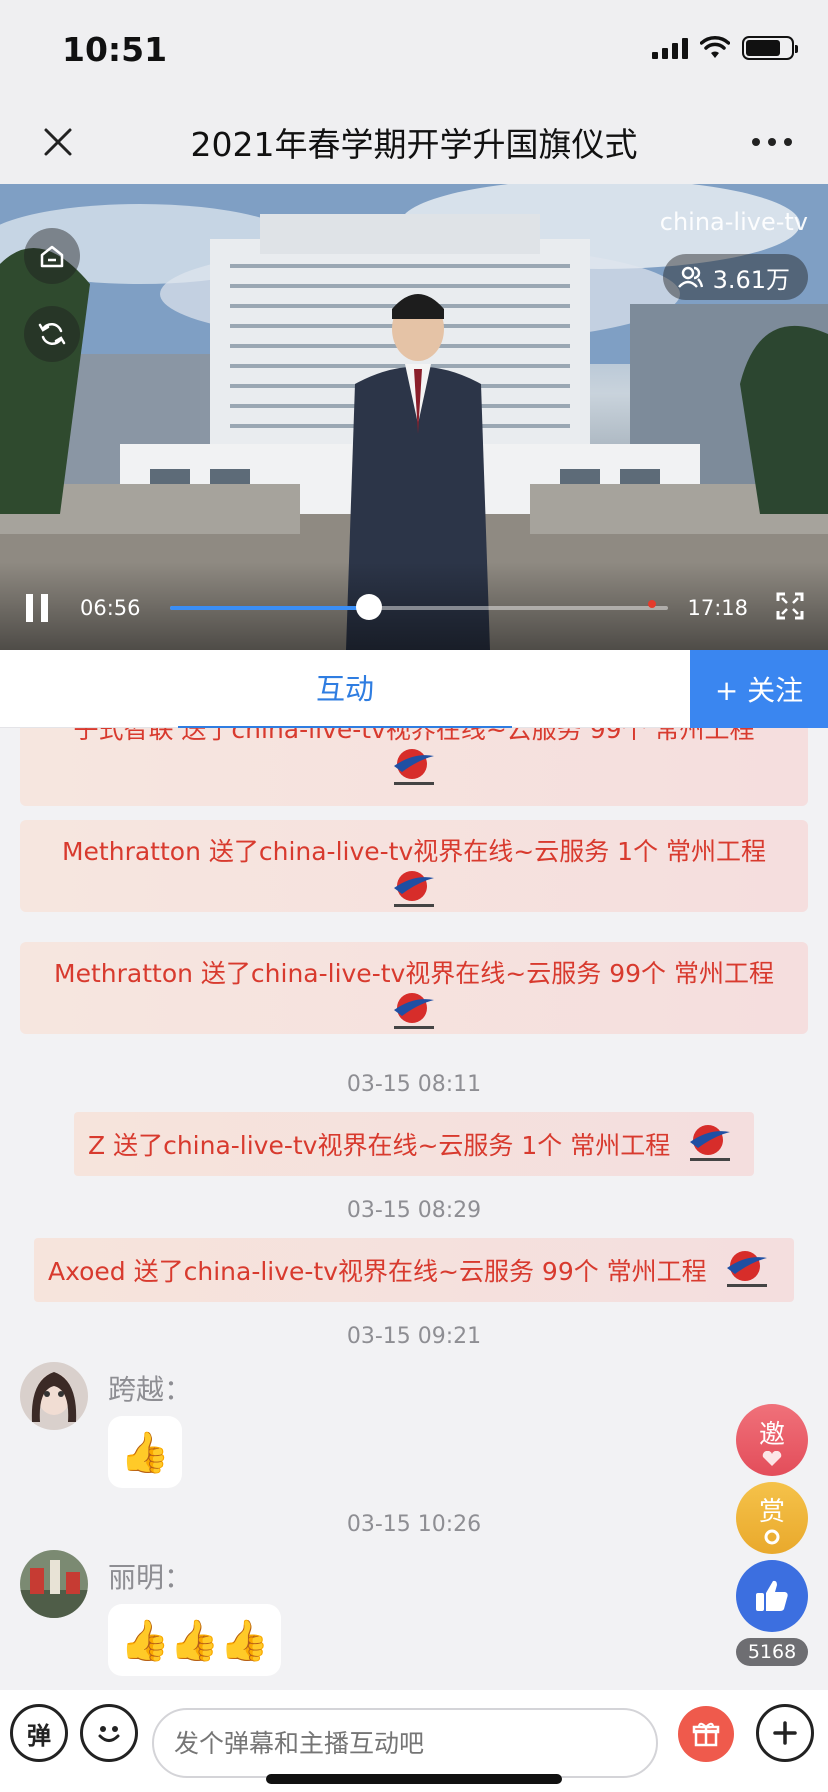 This screenshot has width=828, height=1792. I want to click on progress-fill, so click(270, 608).